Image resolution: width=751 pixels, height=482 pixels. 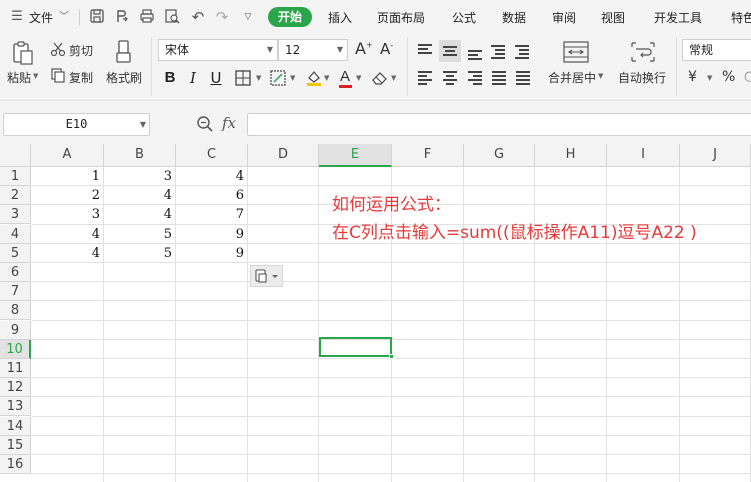 What do you see at coordinates (15, 311) in the screenshot?
I see `row-header-8: 8` at bounding box center [15, 311].